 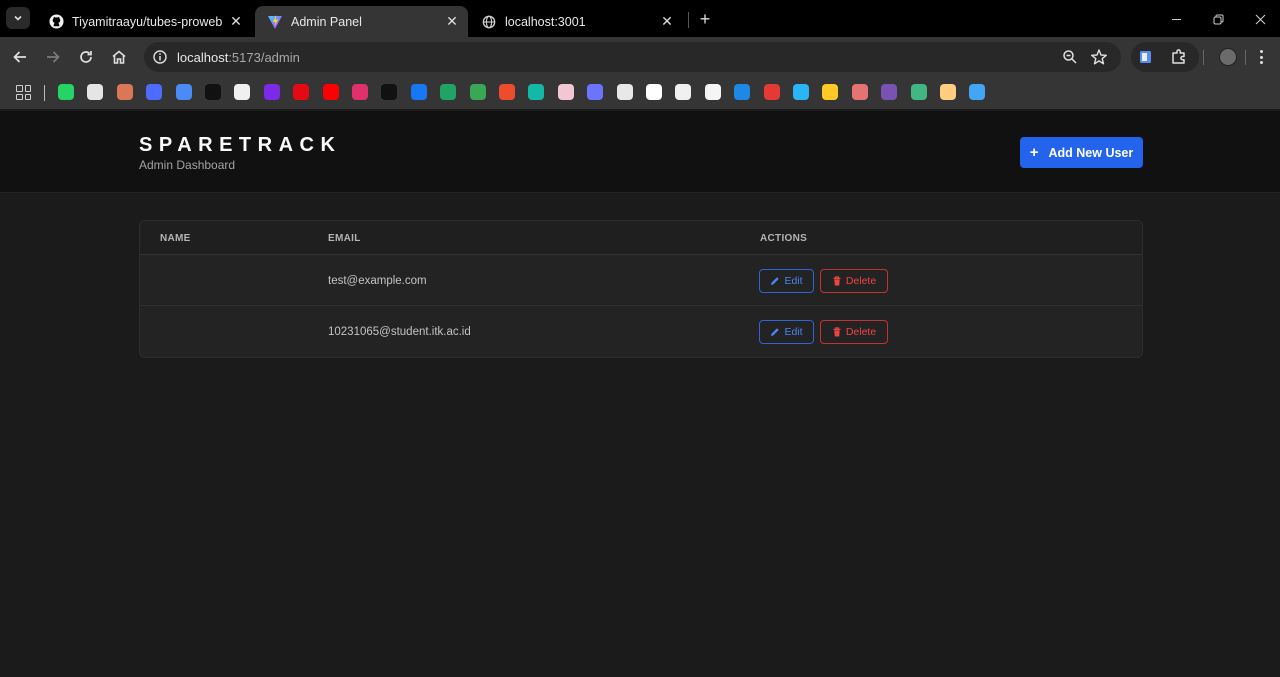 I want to click on app-box-icon, so click(x=713, y=92).